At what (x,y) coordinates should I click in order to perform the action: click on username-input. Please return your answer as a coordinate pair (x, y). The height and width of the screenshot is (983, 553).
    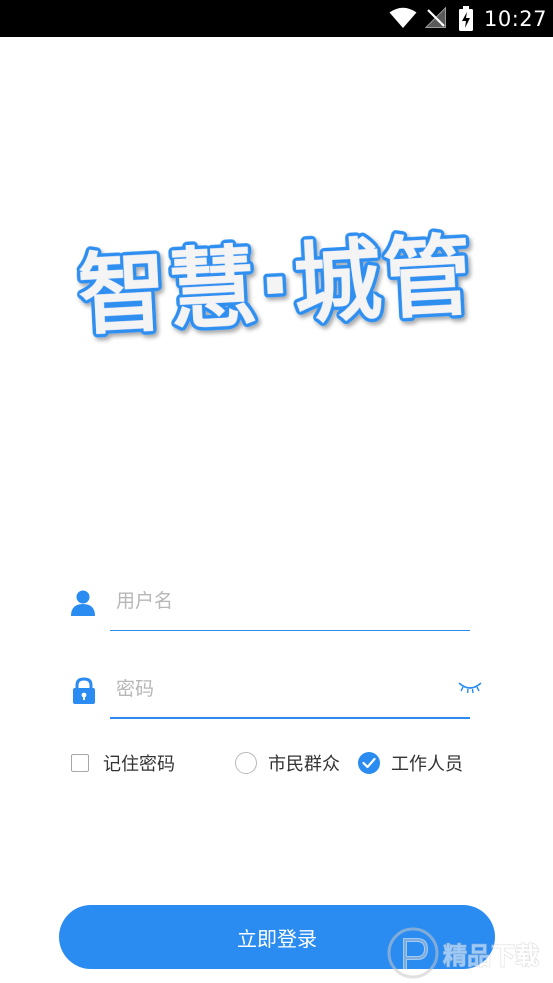
    Looking at the image, I should click on (281, 601).